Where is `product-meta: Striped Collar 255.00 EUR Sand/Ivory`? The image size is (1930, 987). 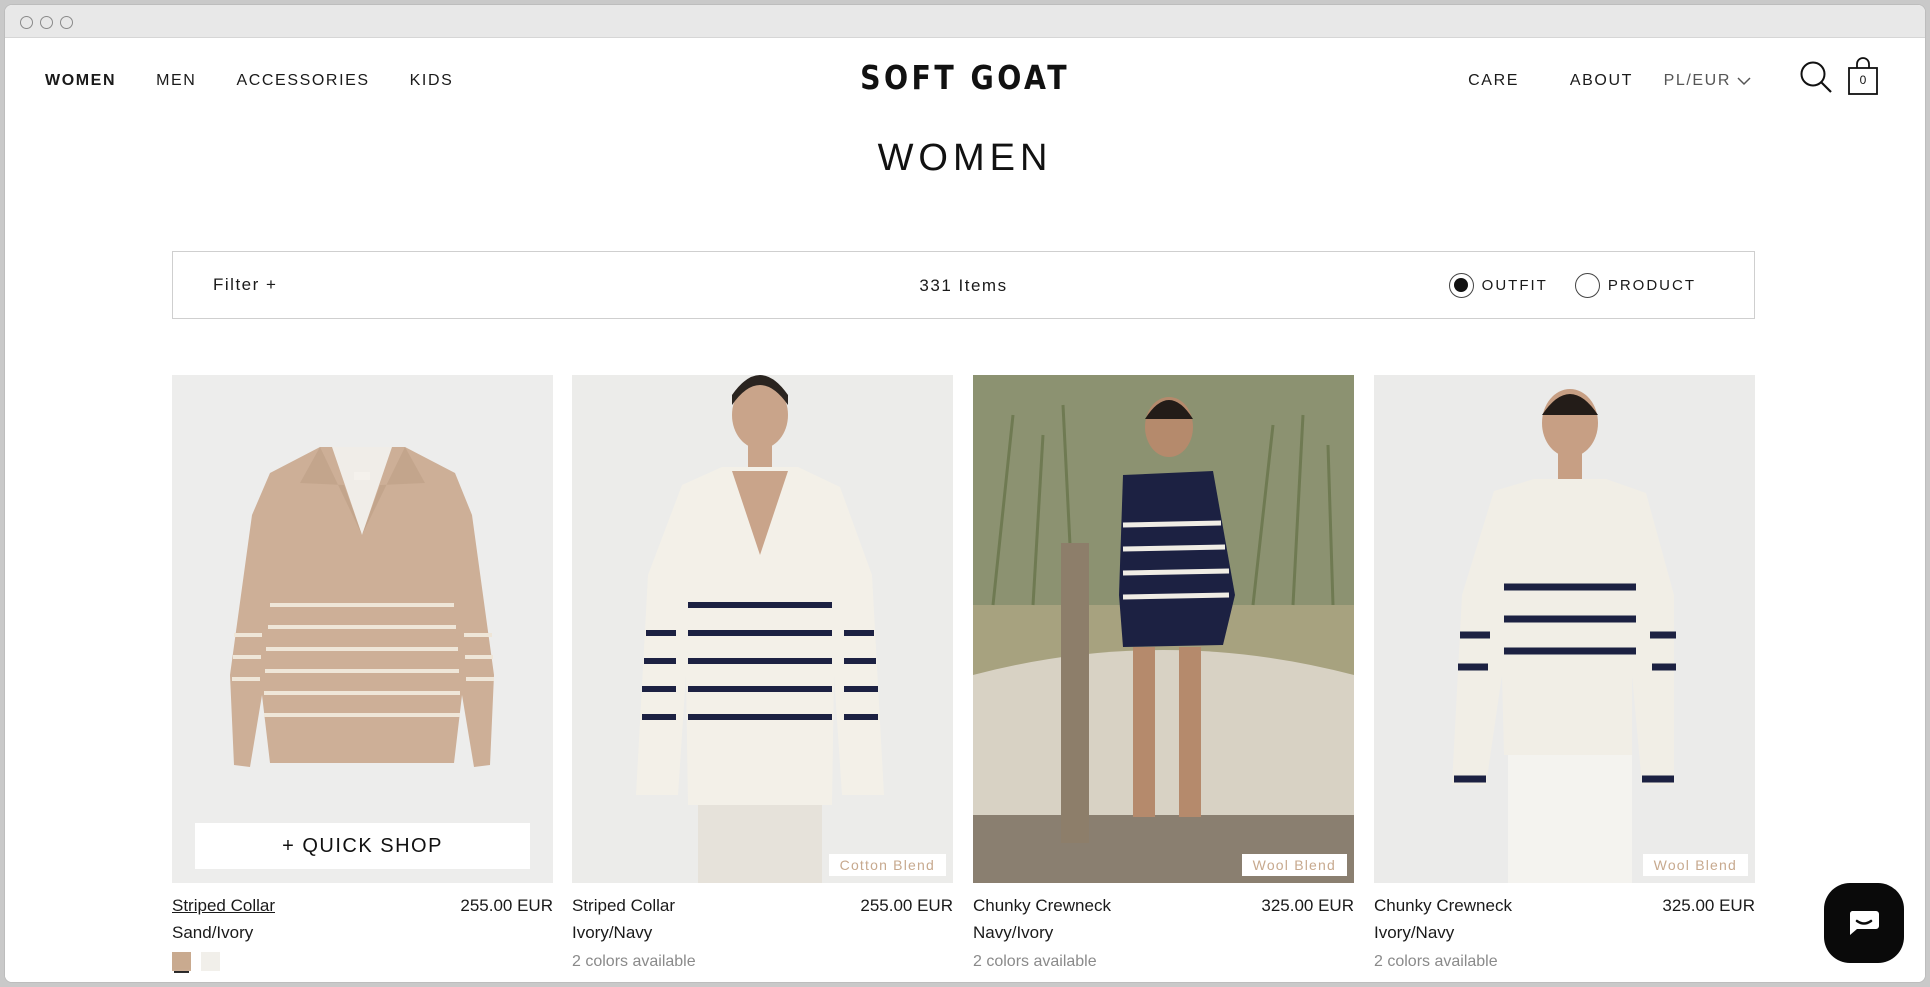 product-meta: Striped Collar 255.00 EUR Sand/Ivory is located at coordinates (362, 932).